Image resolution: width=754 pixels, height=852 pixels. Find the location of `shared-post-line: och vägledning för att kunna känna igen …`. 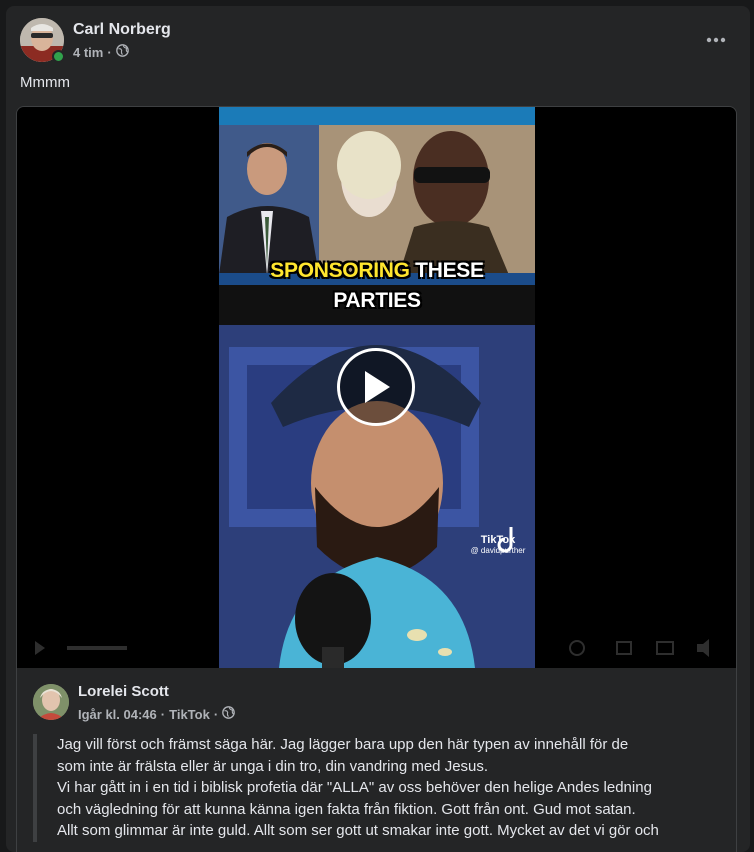

shared-post-line: och vägledning för att kunna känna igen … is located at coordinates (346, 809).